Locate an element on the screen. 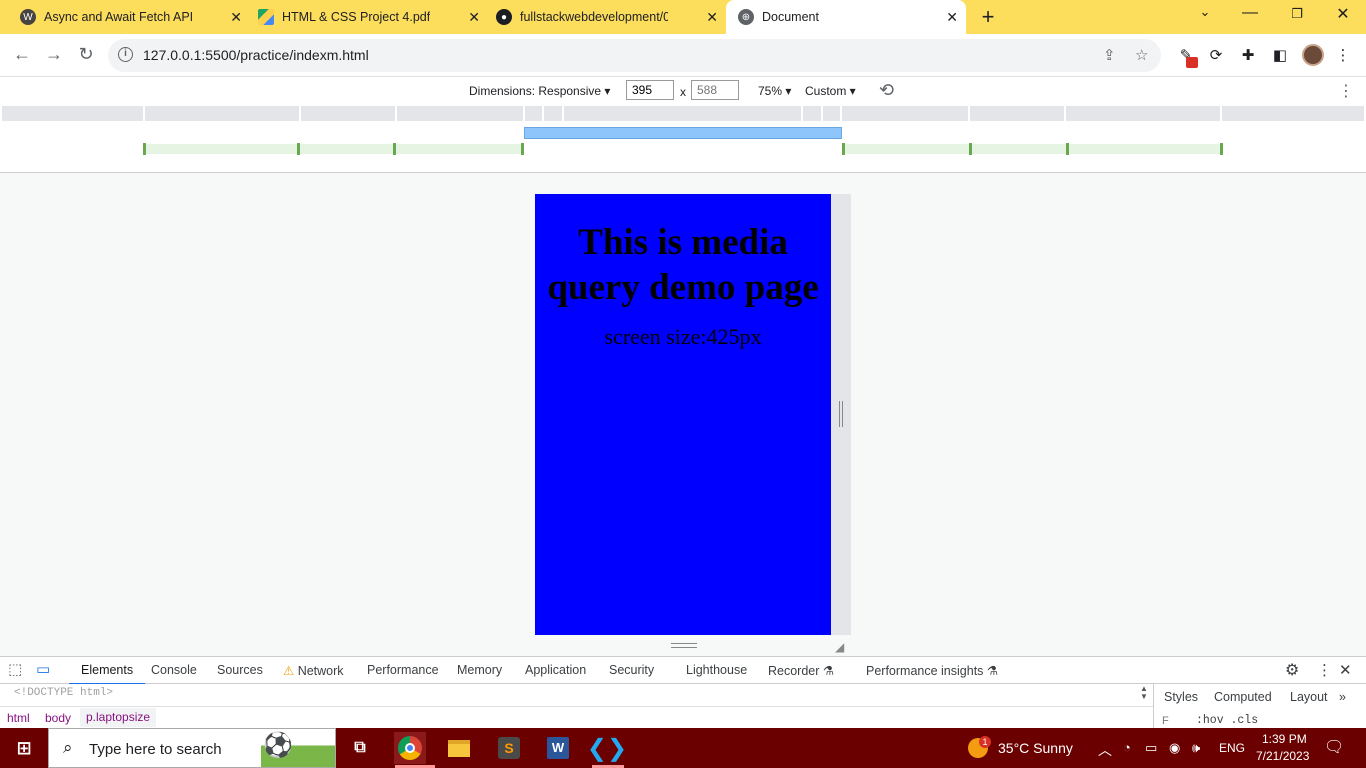 The height and width of the screenshot is (768, 1366). zoom-dropdown: 75% ▾ is located at coordinates (774, 91).